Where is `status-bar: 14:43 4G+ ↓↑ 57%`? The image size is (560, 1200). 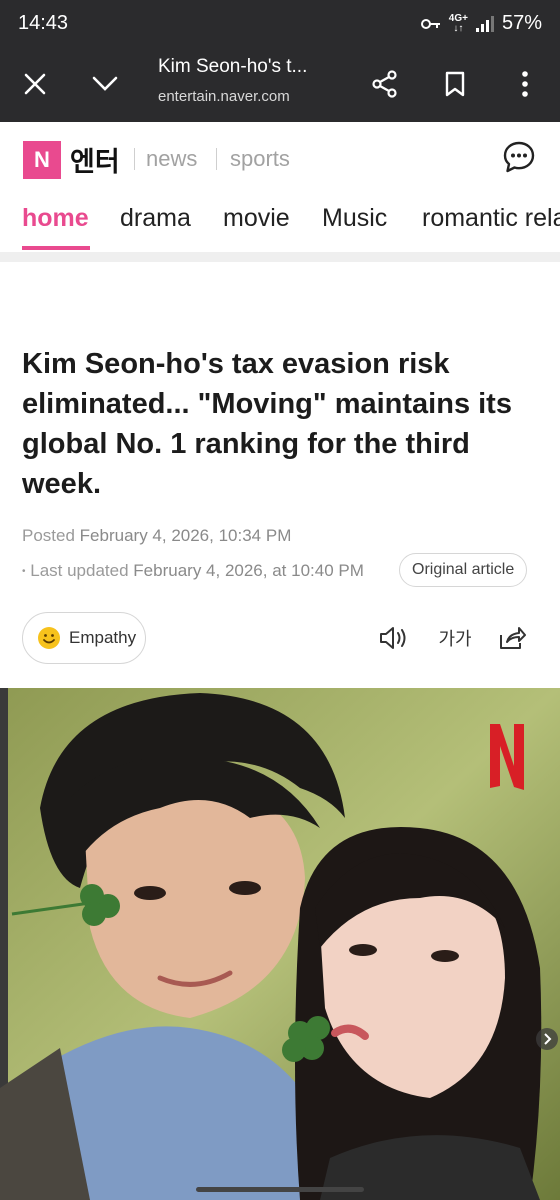
status-bar: 14:43 4G+ ↓↑ 57% is located at coordinates (280, 24).